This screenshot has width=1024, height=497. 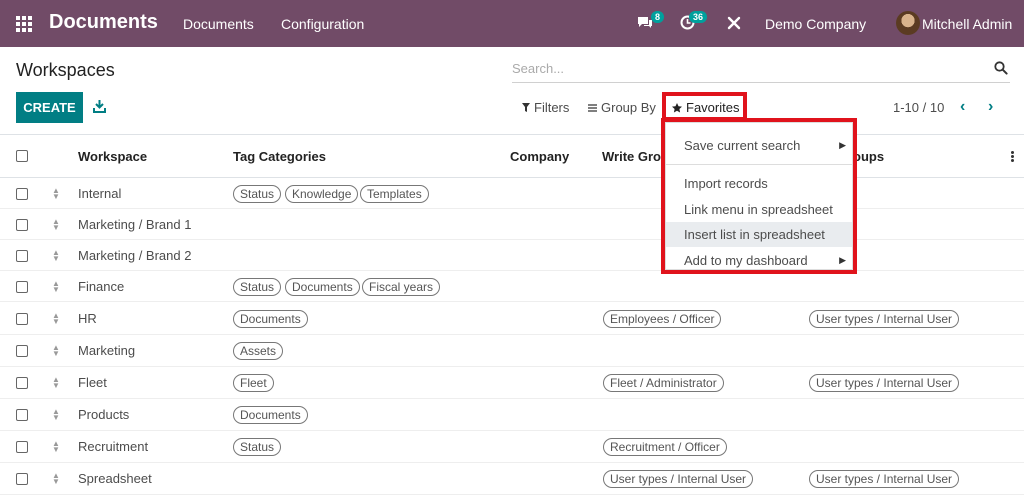 I want to click on table-row: ▲ ▼ Finance Status Documents Fiscal years, so click(x=512, y=286).